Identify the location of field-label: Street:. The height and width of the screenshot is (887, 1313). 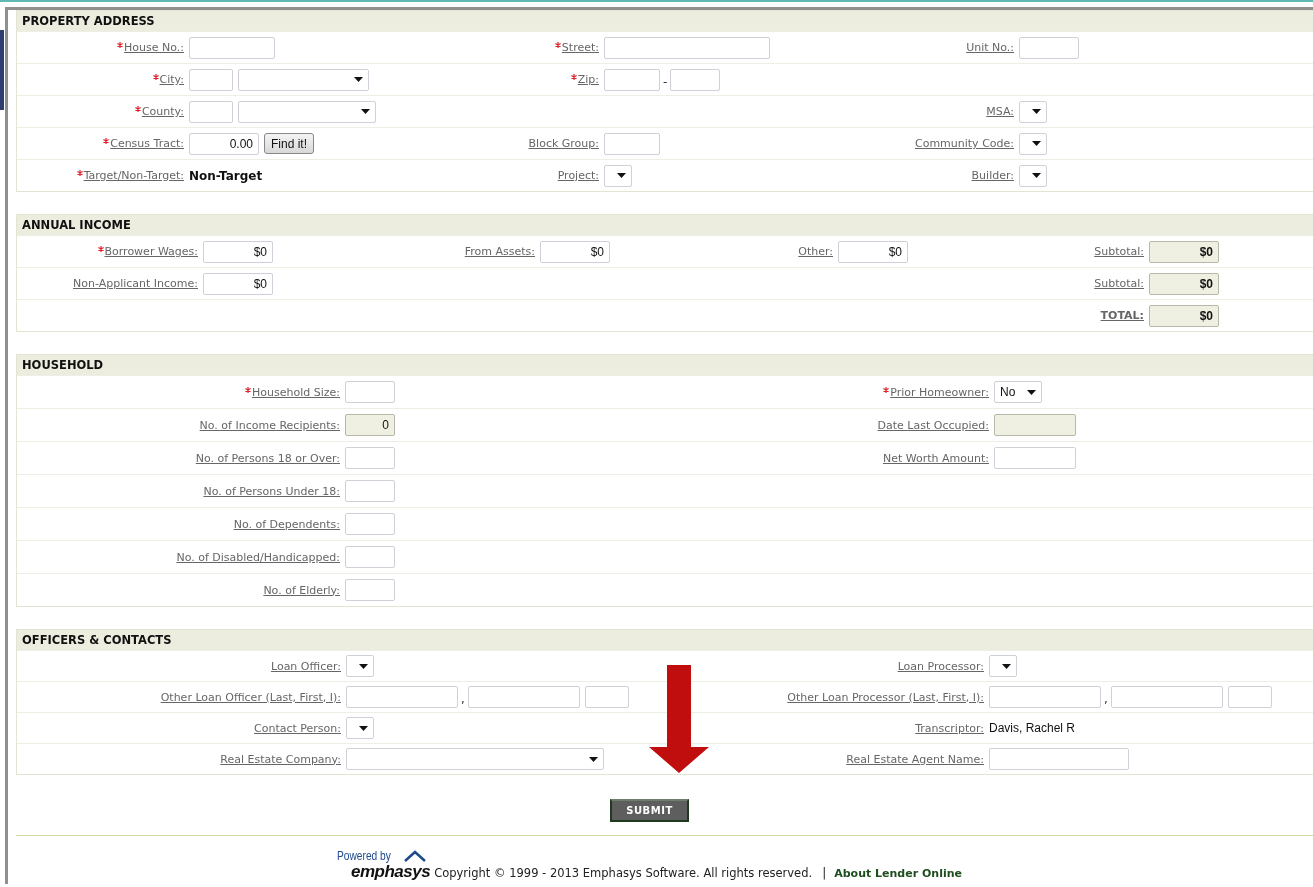
(576, 47).